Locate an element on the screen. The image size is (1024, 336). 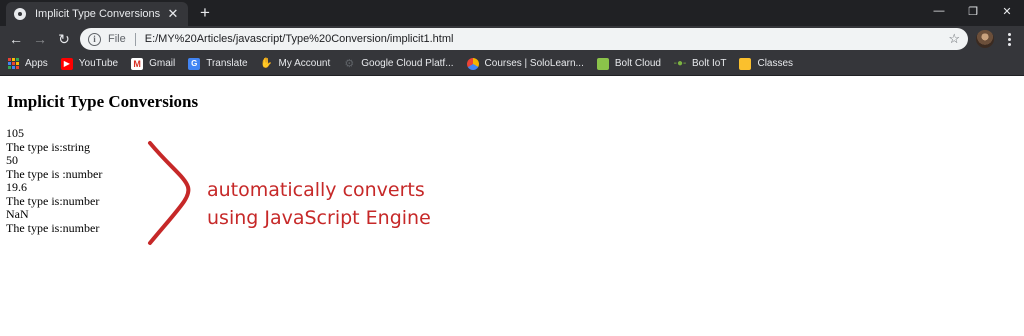
bookmark-bolt-iot: -●- Bolt IoT is located at coordinates (700, 64).